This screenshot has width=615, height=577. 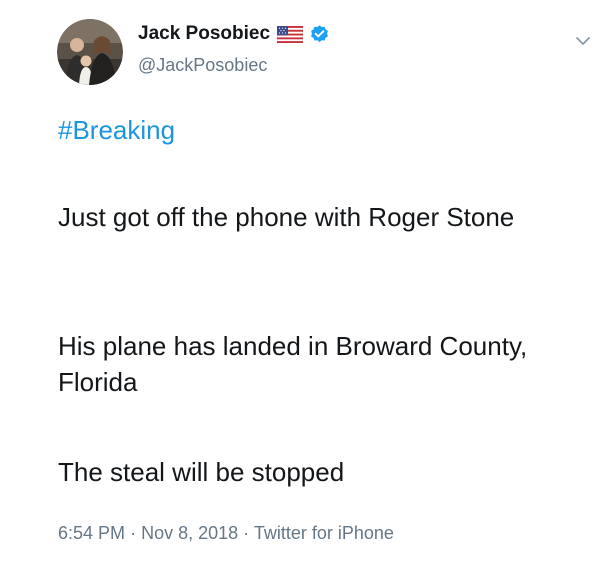 What do you see at coordinates (583, 41) in the screenshot?
I see `chevron-down-icon` at bounding box center [583, 41].